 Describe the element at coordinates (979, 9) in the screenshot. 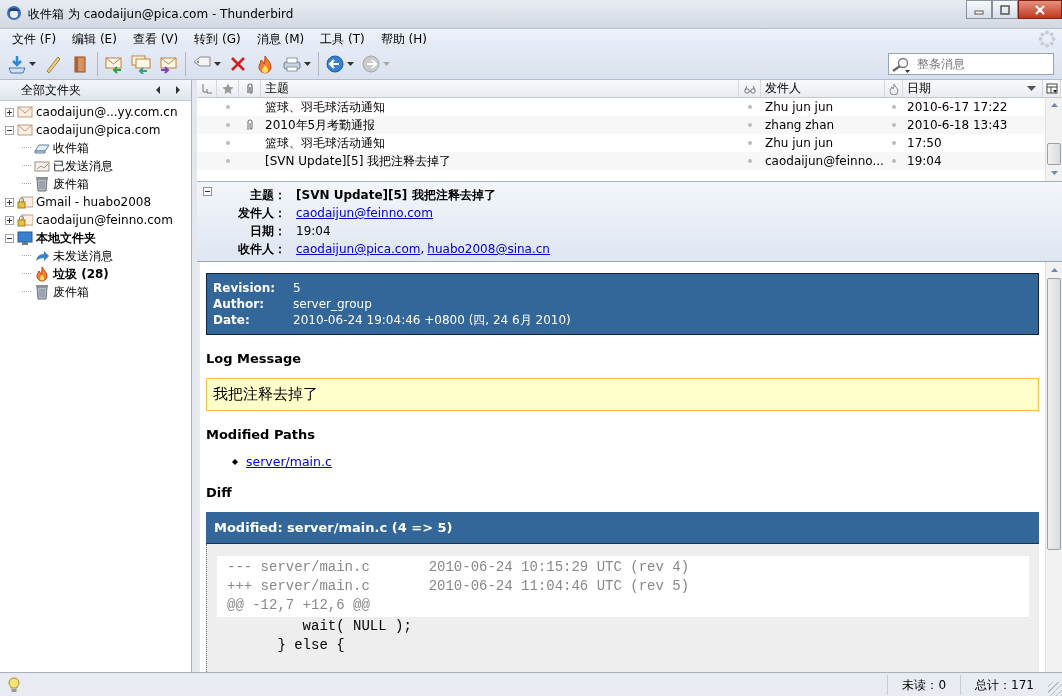

I see `minimize-button` at that location.